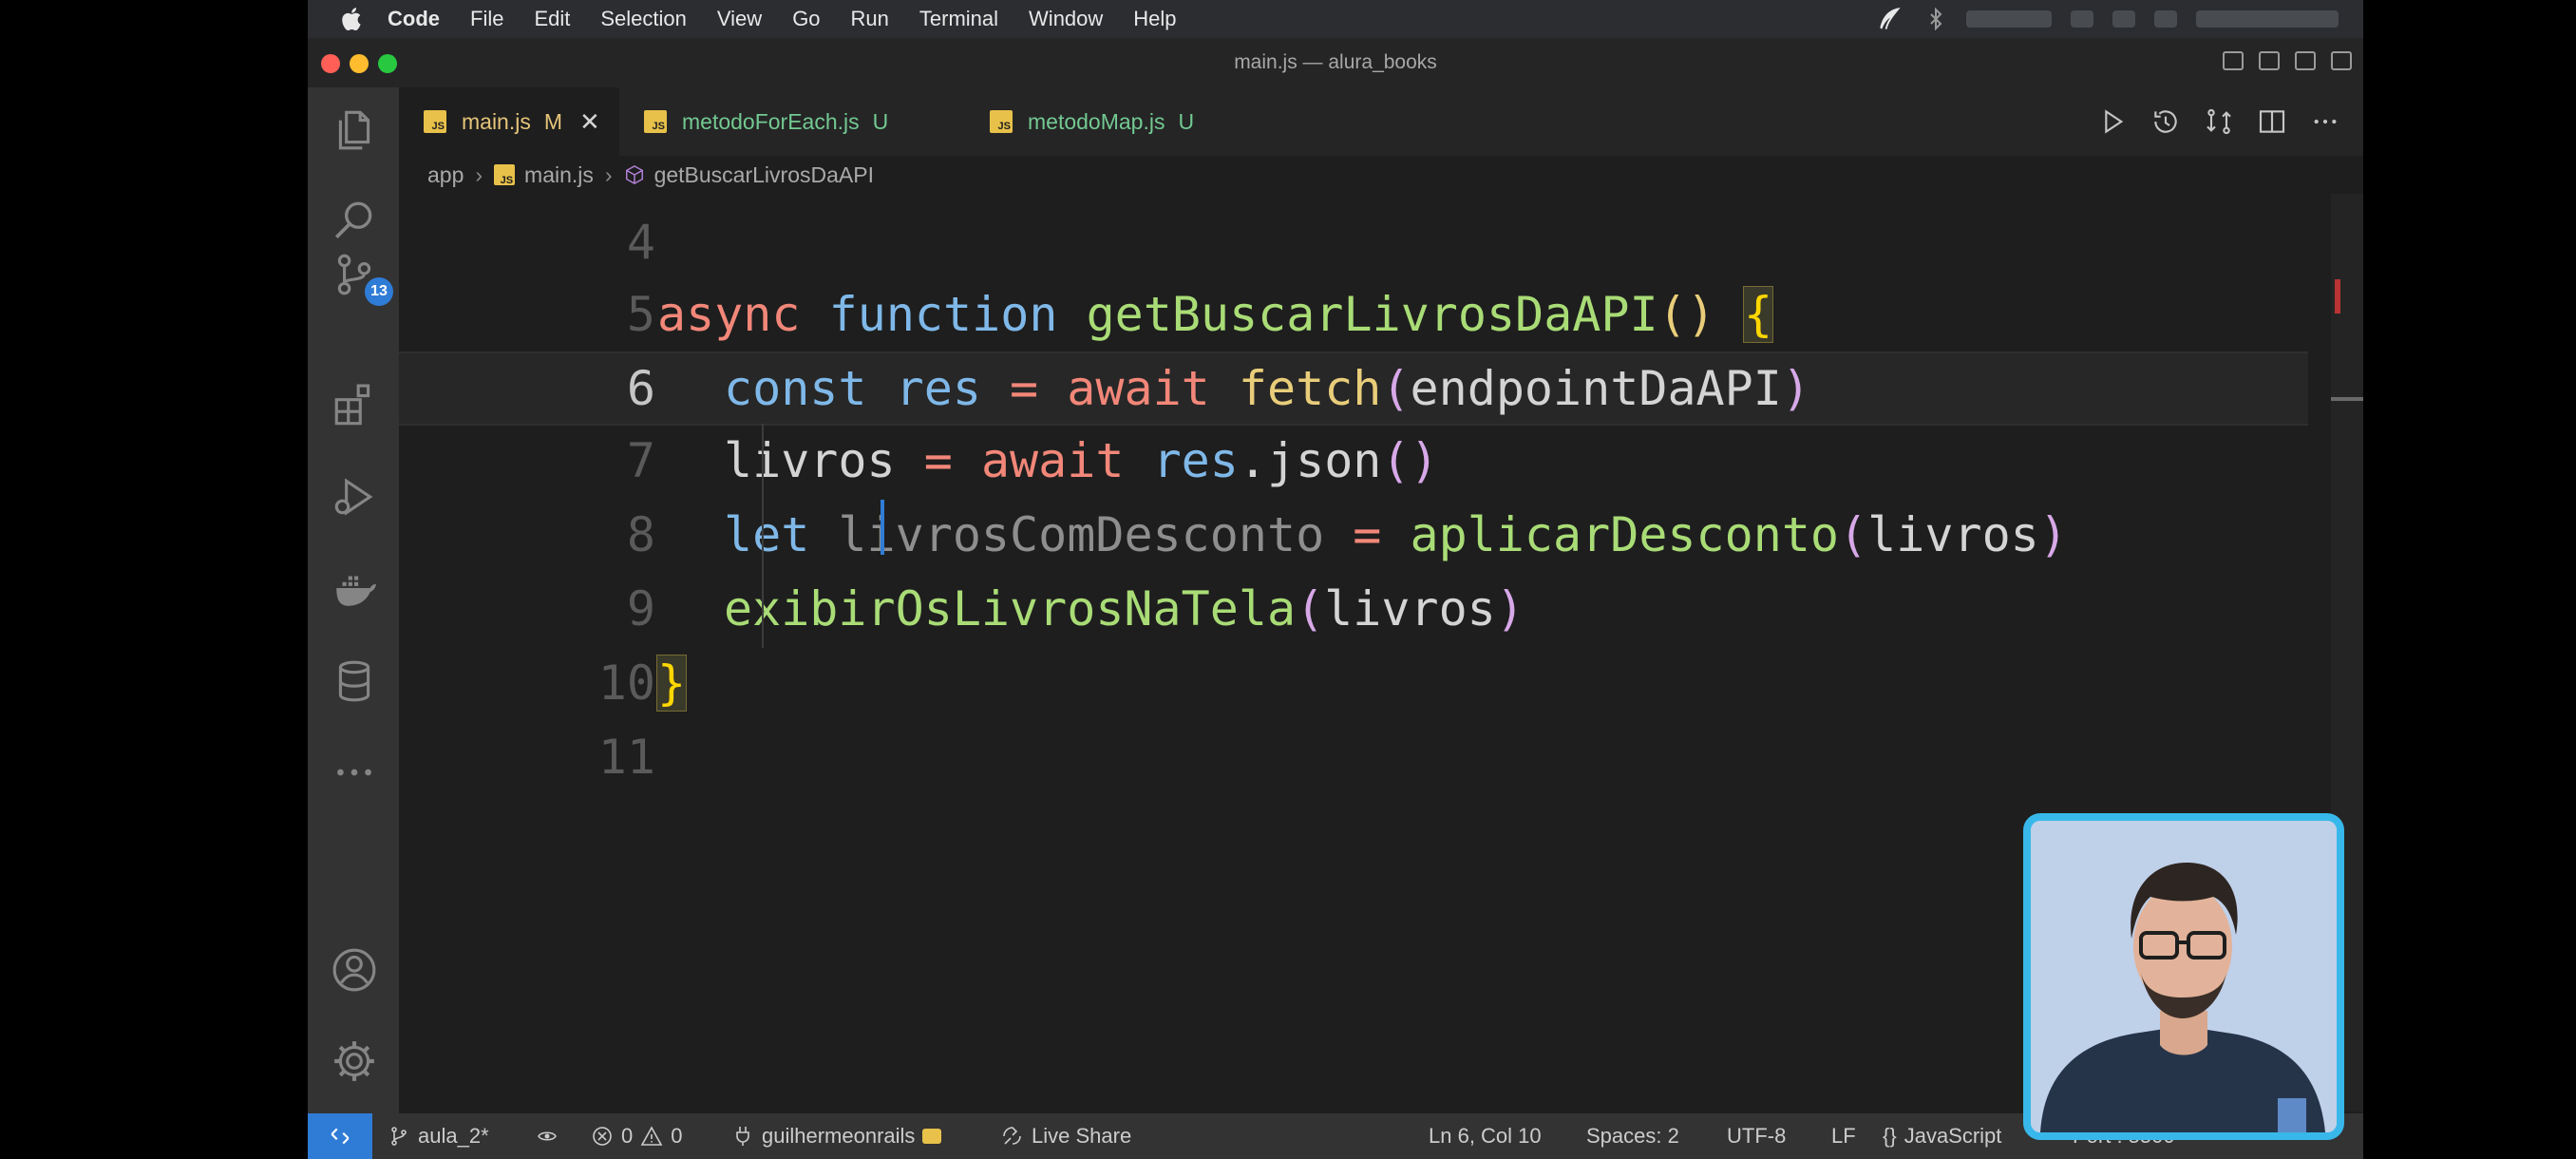 The image size is (2576, 1159). Describe the element at coordinates (1066, 19) in the screenshot. I see `menu-window: Window` at that location.